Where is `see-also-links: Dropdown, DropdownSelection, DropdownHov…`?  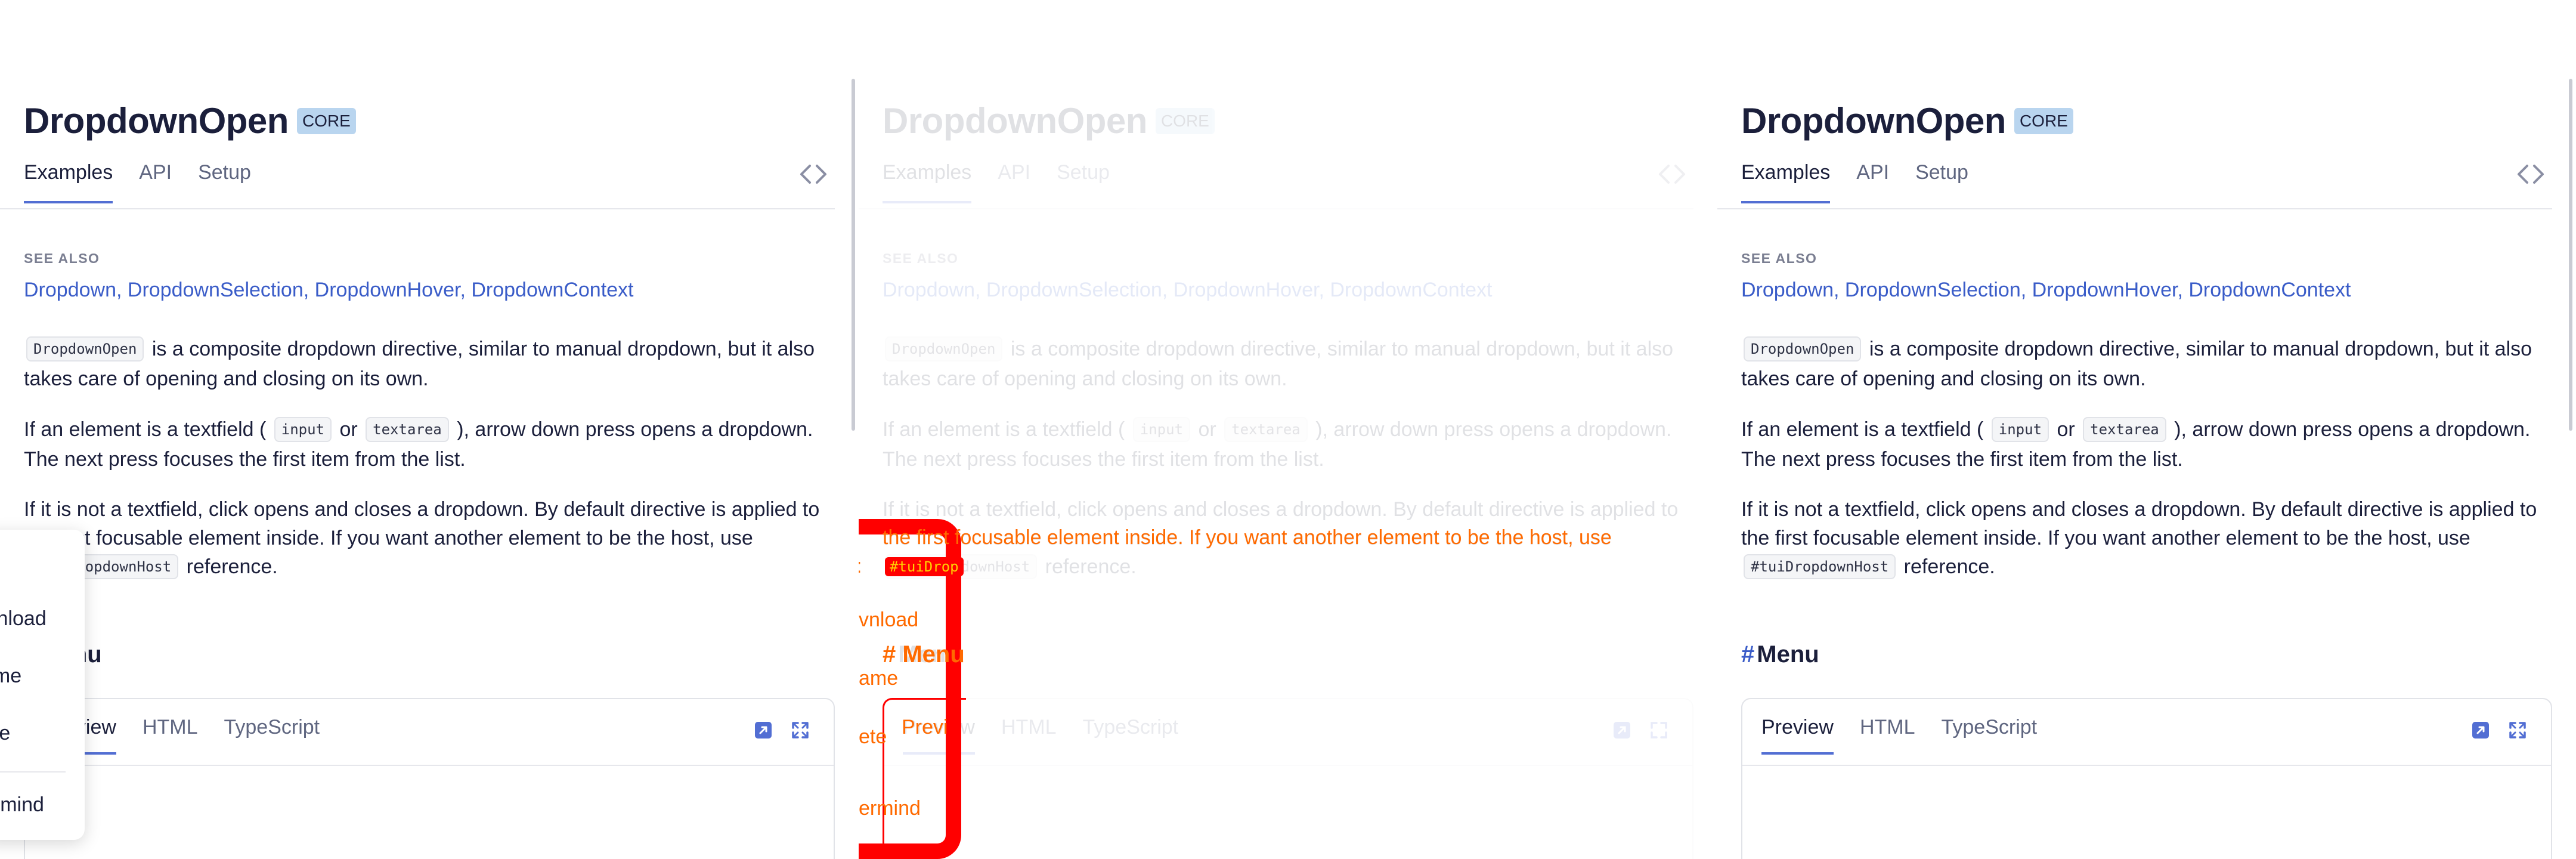 see-also-links: Dropdown, DropdownSelection, DropdownHov… is located at coordinates (329, 290).